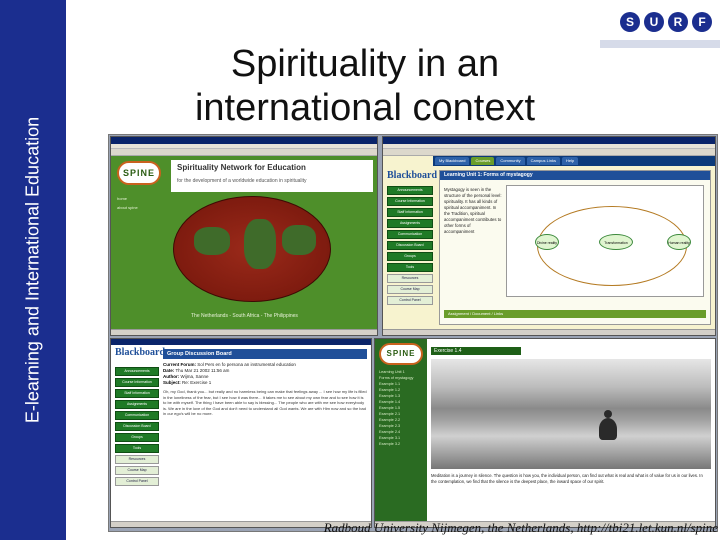 This screenshot has width=720, height=540. I want to click on logo-letter: U, so click(654, 22).